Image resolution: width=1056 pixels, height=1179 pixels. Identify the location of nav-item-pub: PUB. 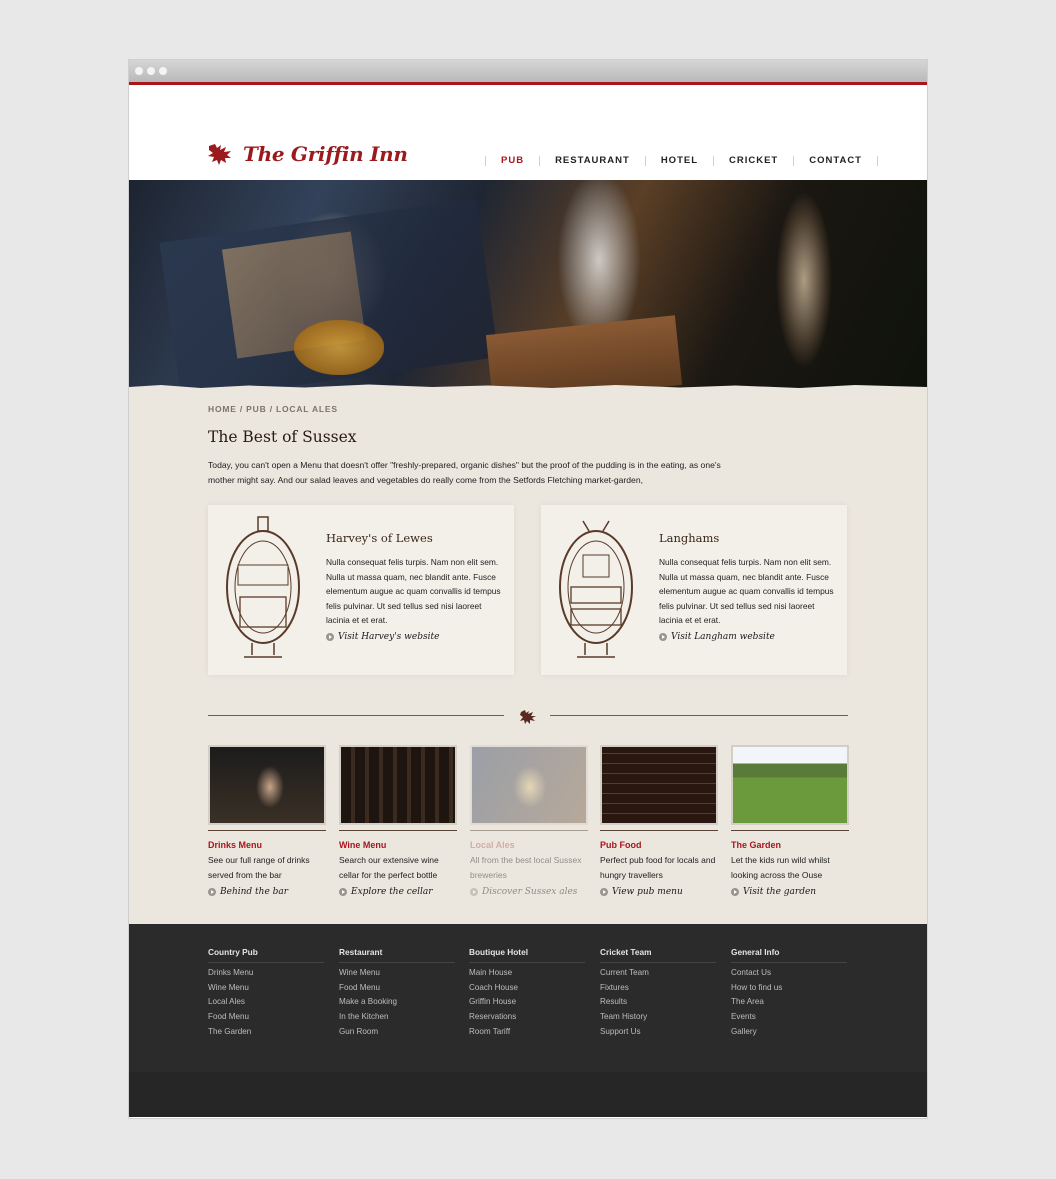
(512, 160).